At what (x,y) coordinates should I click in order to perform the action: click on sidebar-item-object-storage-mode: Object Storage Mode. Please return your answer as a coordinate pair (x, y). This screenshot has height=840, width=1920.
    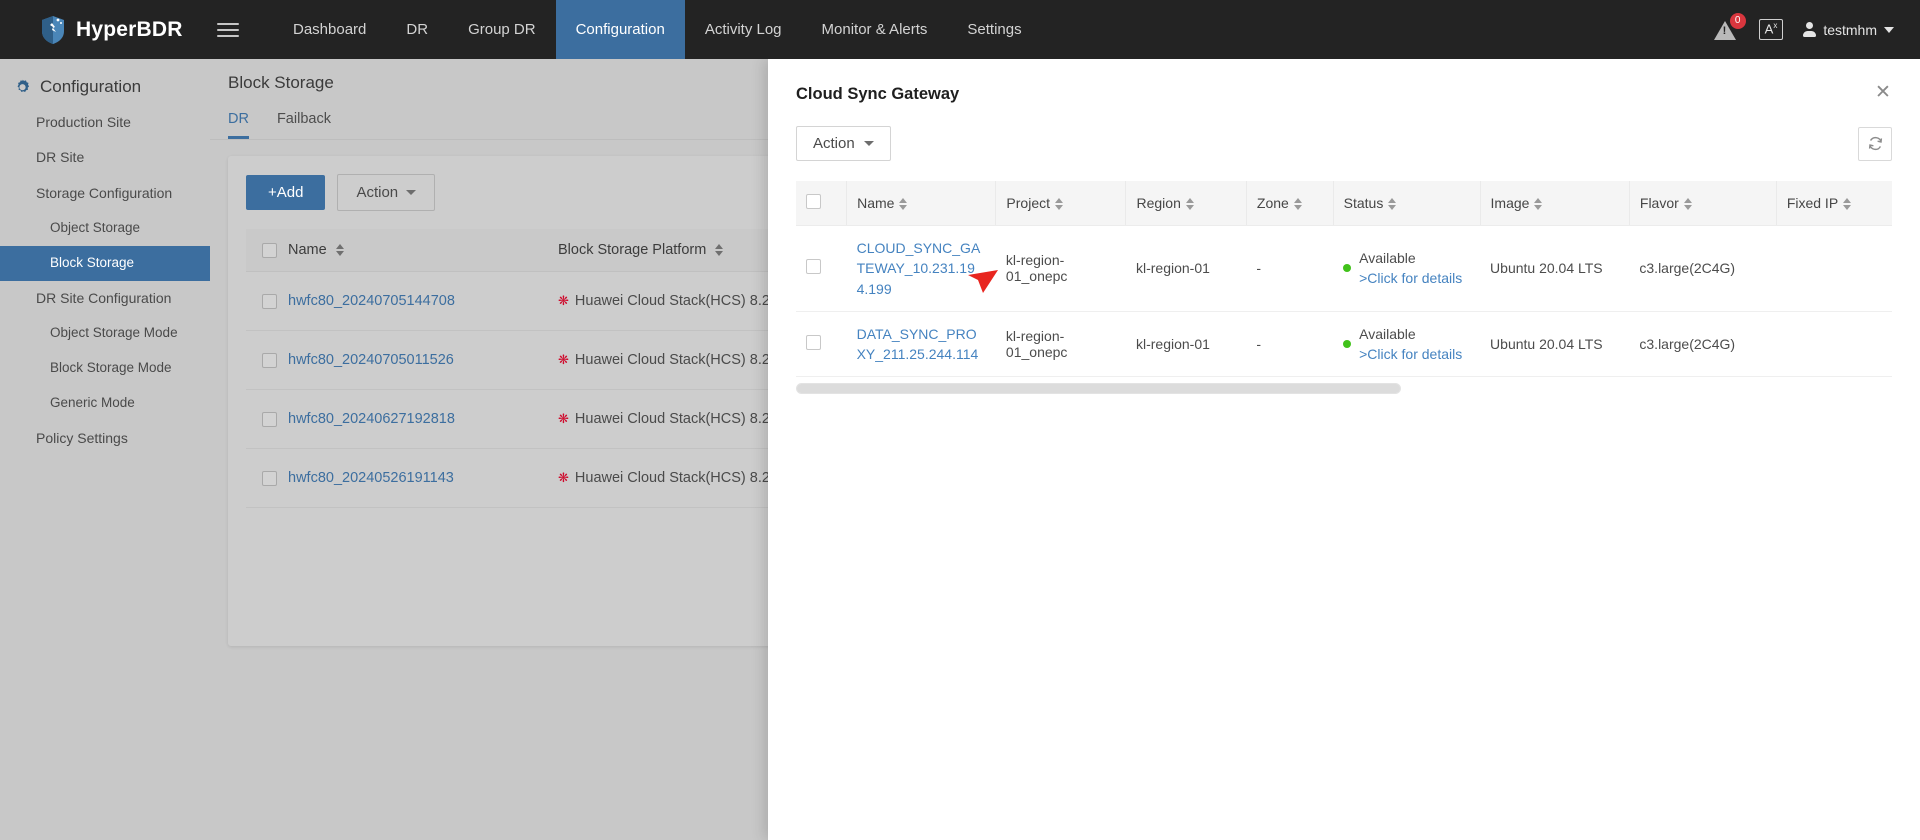
    Looking at the image, I should click on (105, 333).